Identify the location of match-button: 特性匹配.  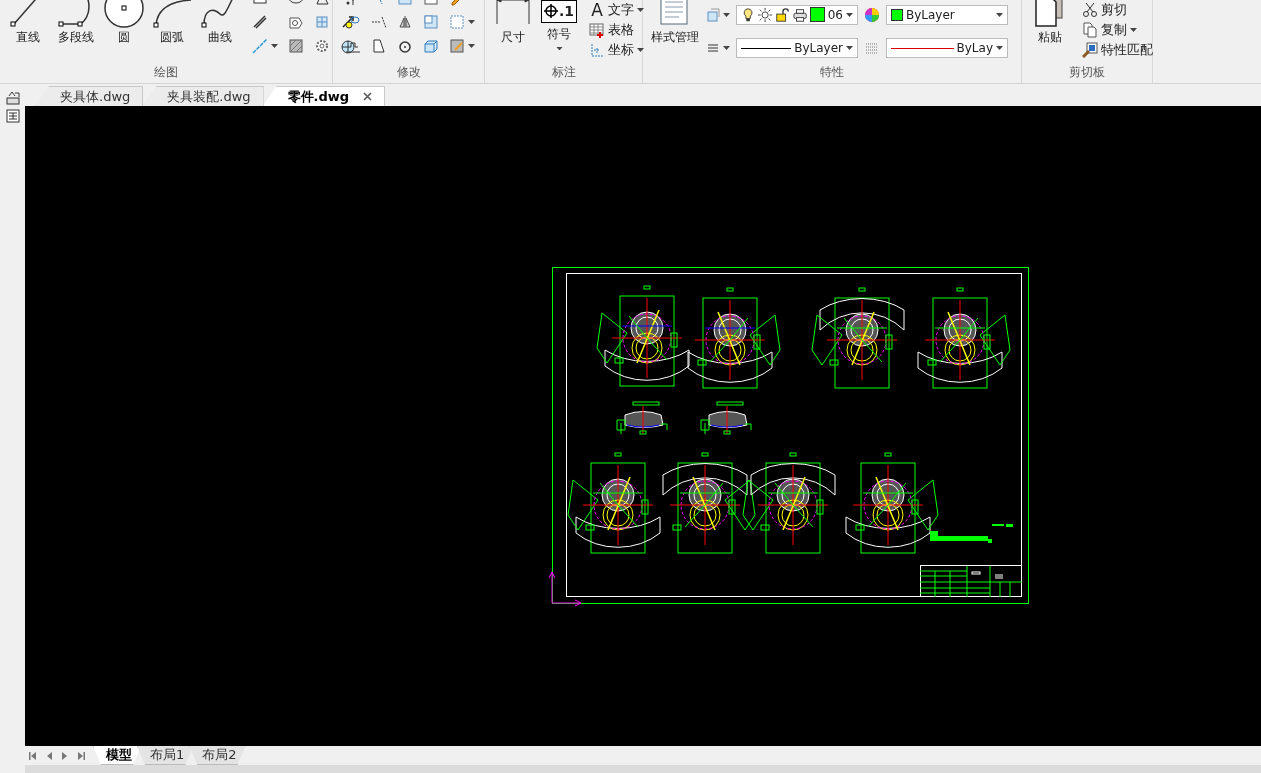
(1117, 50).